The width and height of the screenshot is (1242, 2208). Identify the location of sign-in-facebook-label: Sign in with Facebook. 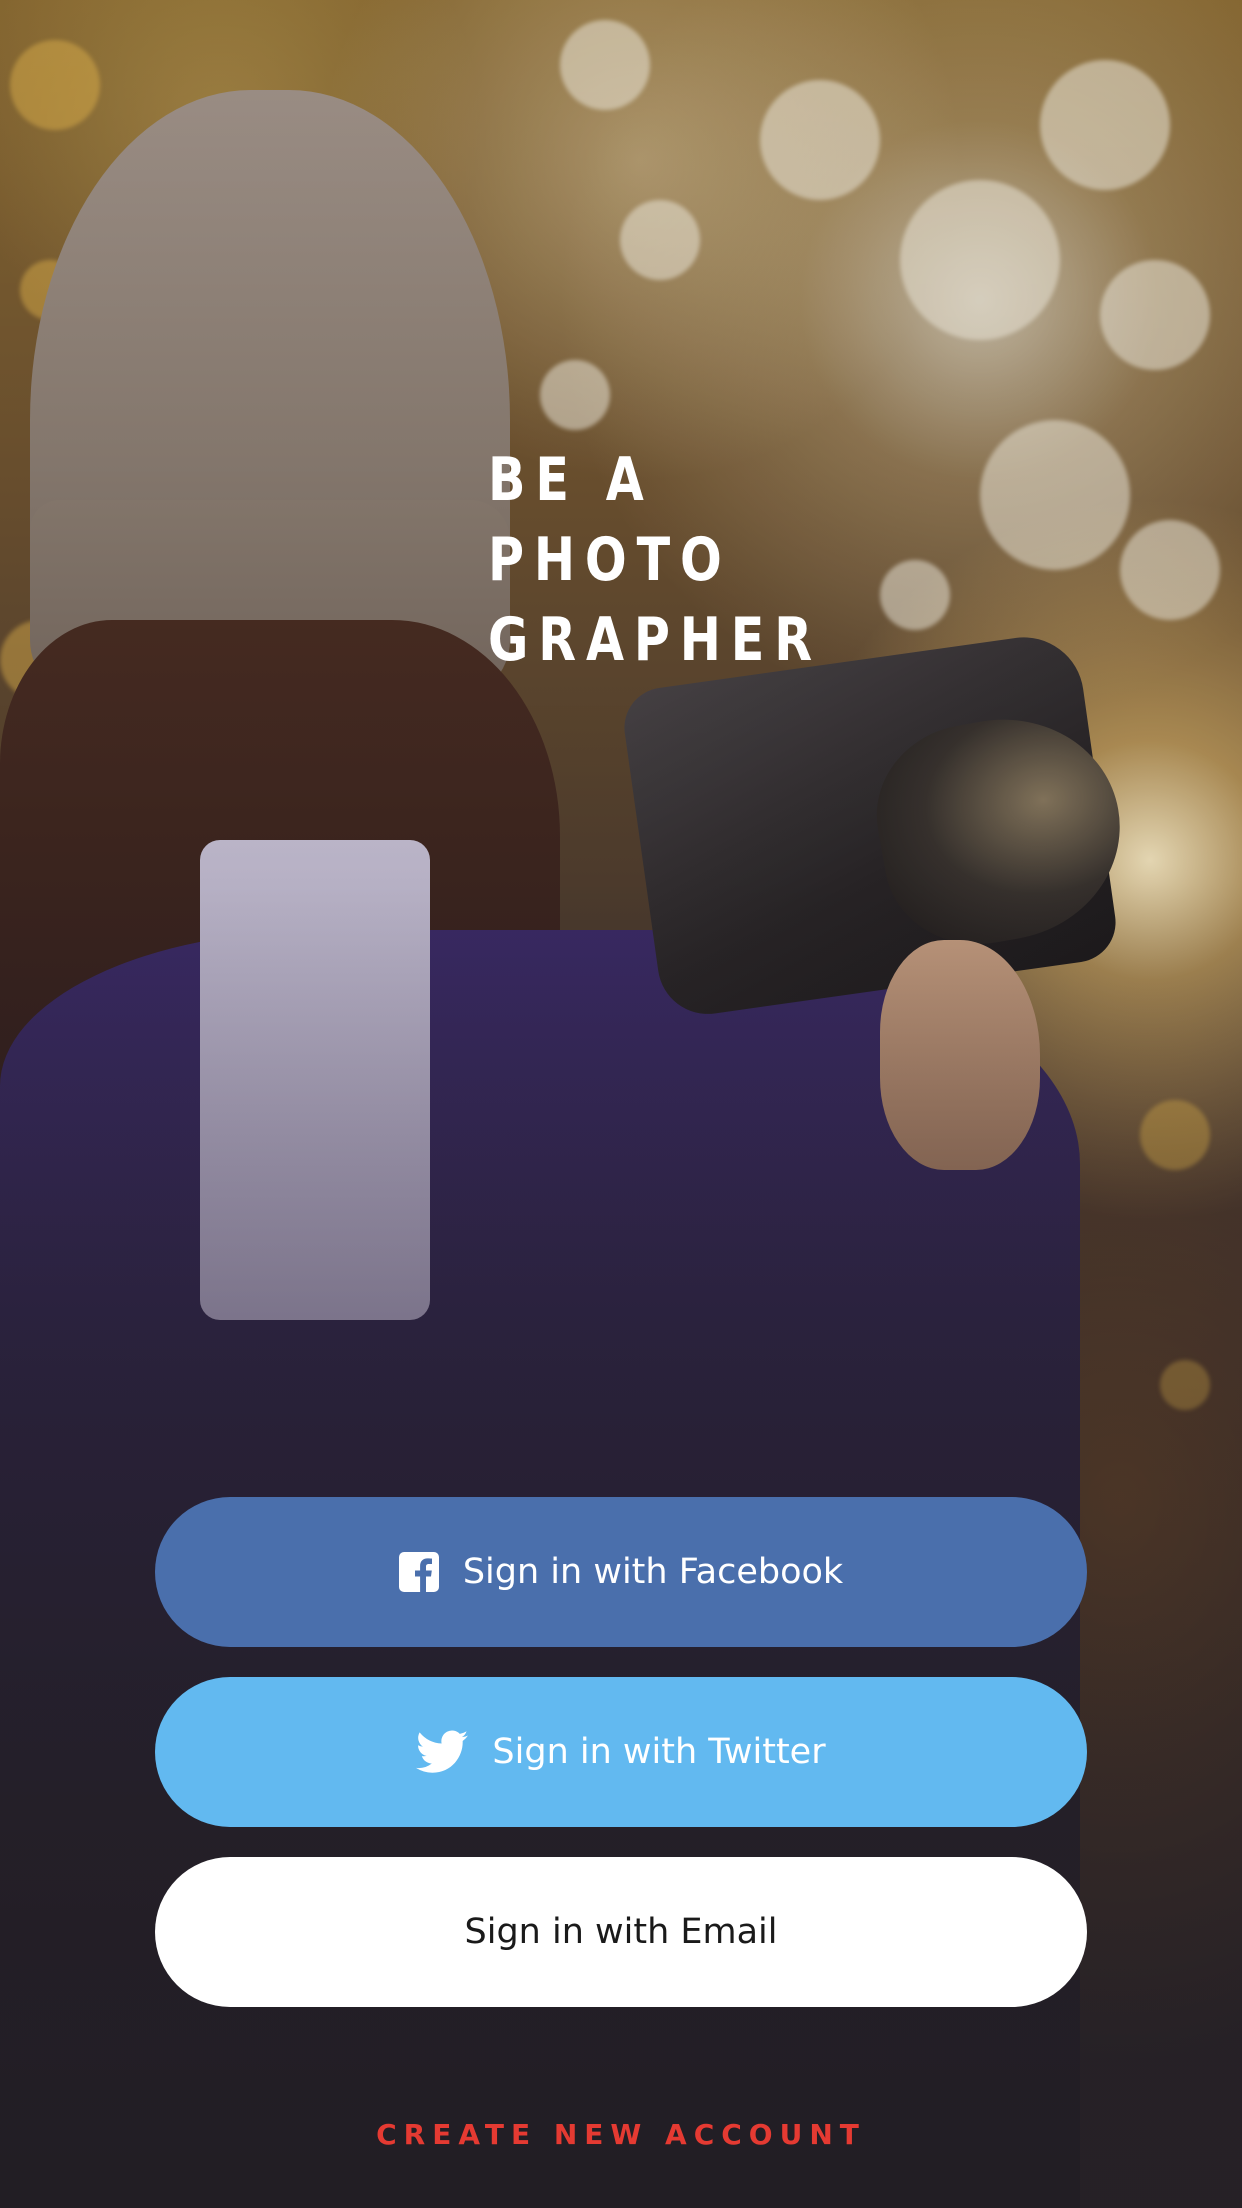
(653, 1572).